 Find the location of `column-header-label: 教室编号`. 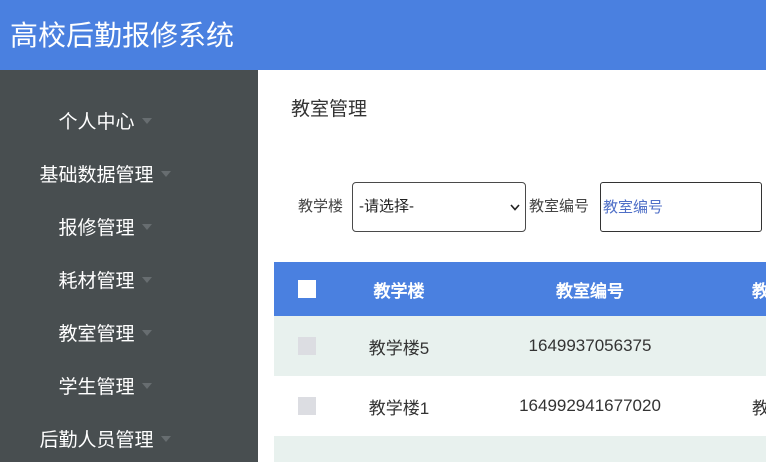

column-header-label: 教室编号 is located at coordinates (590, 291).